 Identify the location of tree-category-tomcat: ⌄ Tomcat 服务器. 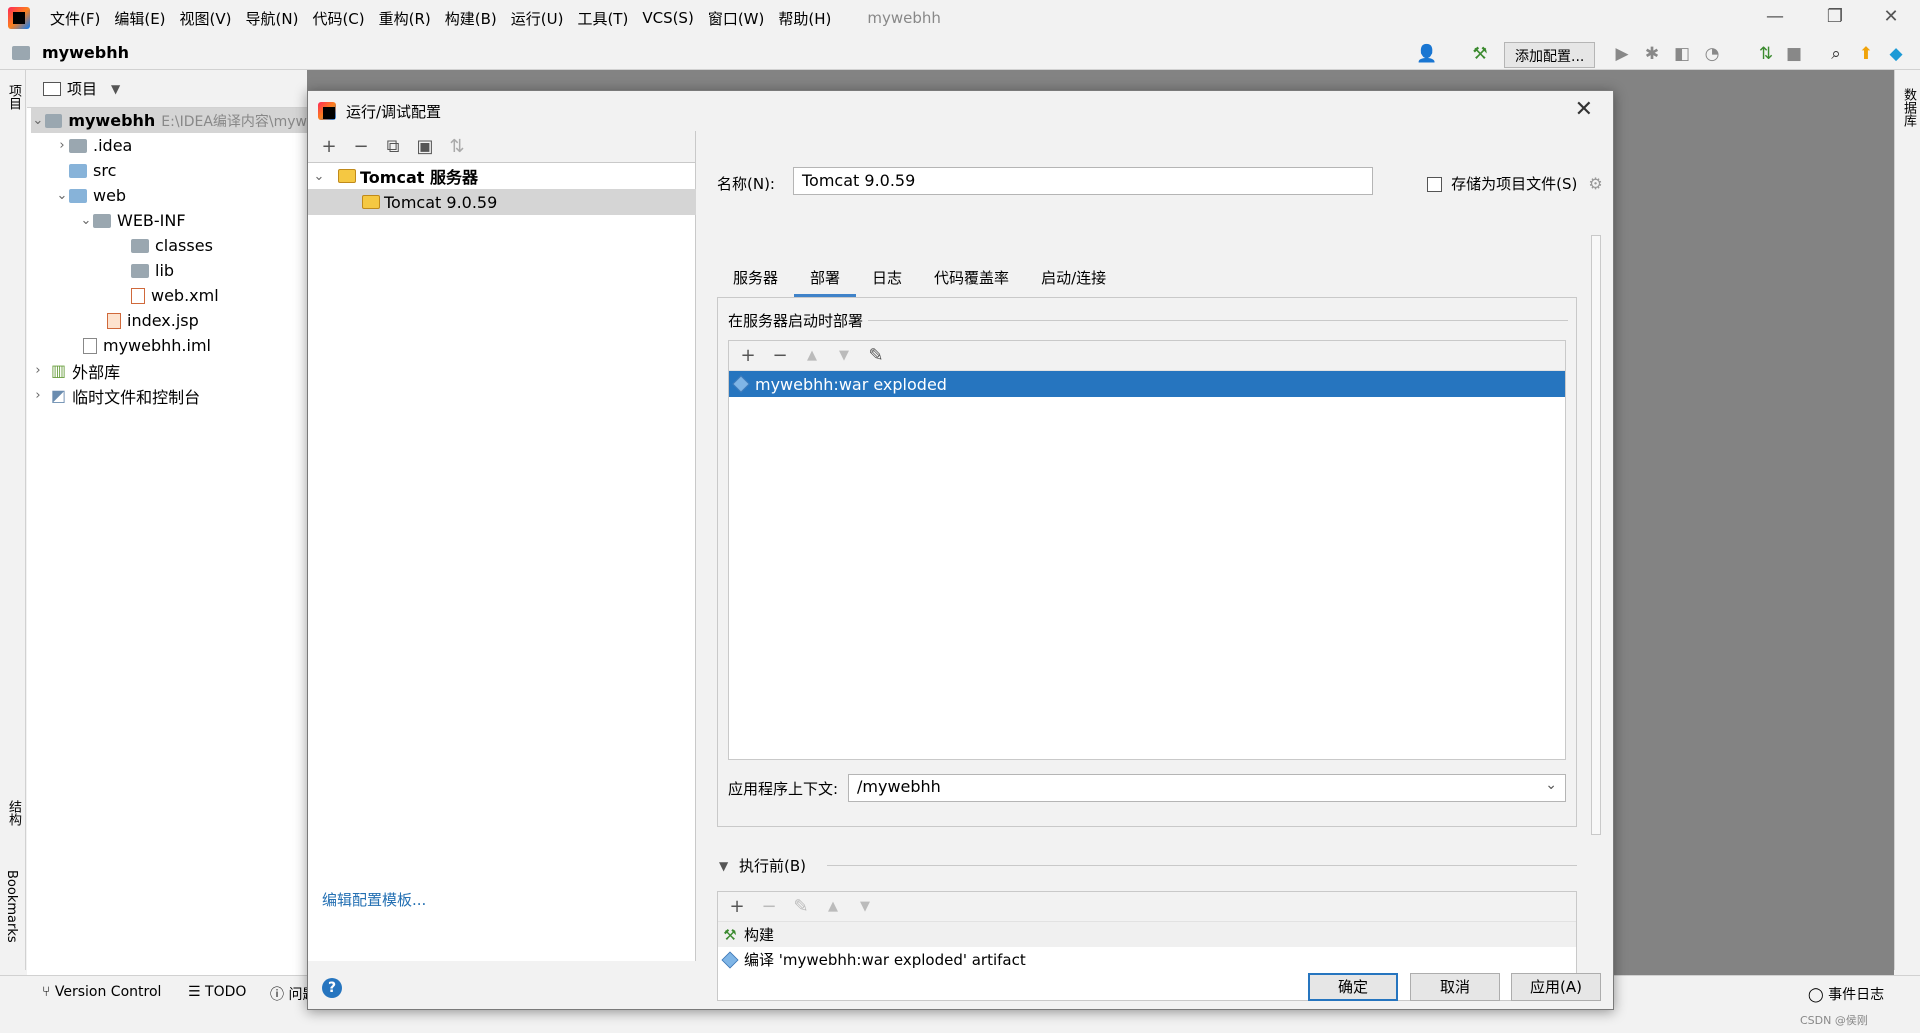
(502, 176).